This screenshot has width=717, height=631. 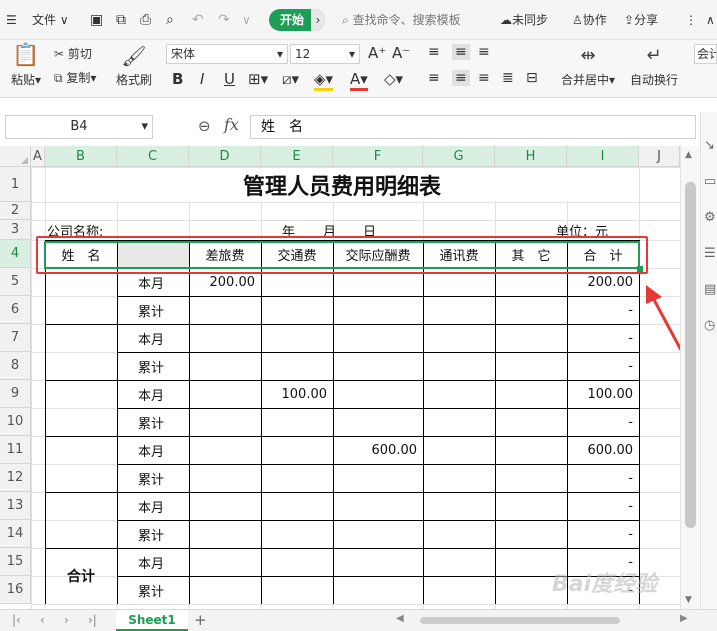 I want to click on sidebar-list-icon: ☰, so click(x=710, y=253).